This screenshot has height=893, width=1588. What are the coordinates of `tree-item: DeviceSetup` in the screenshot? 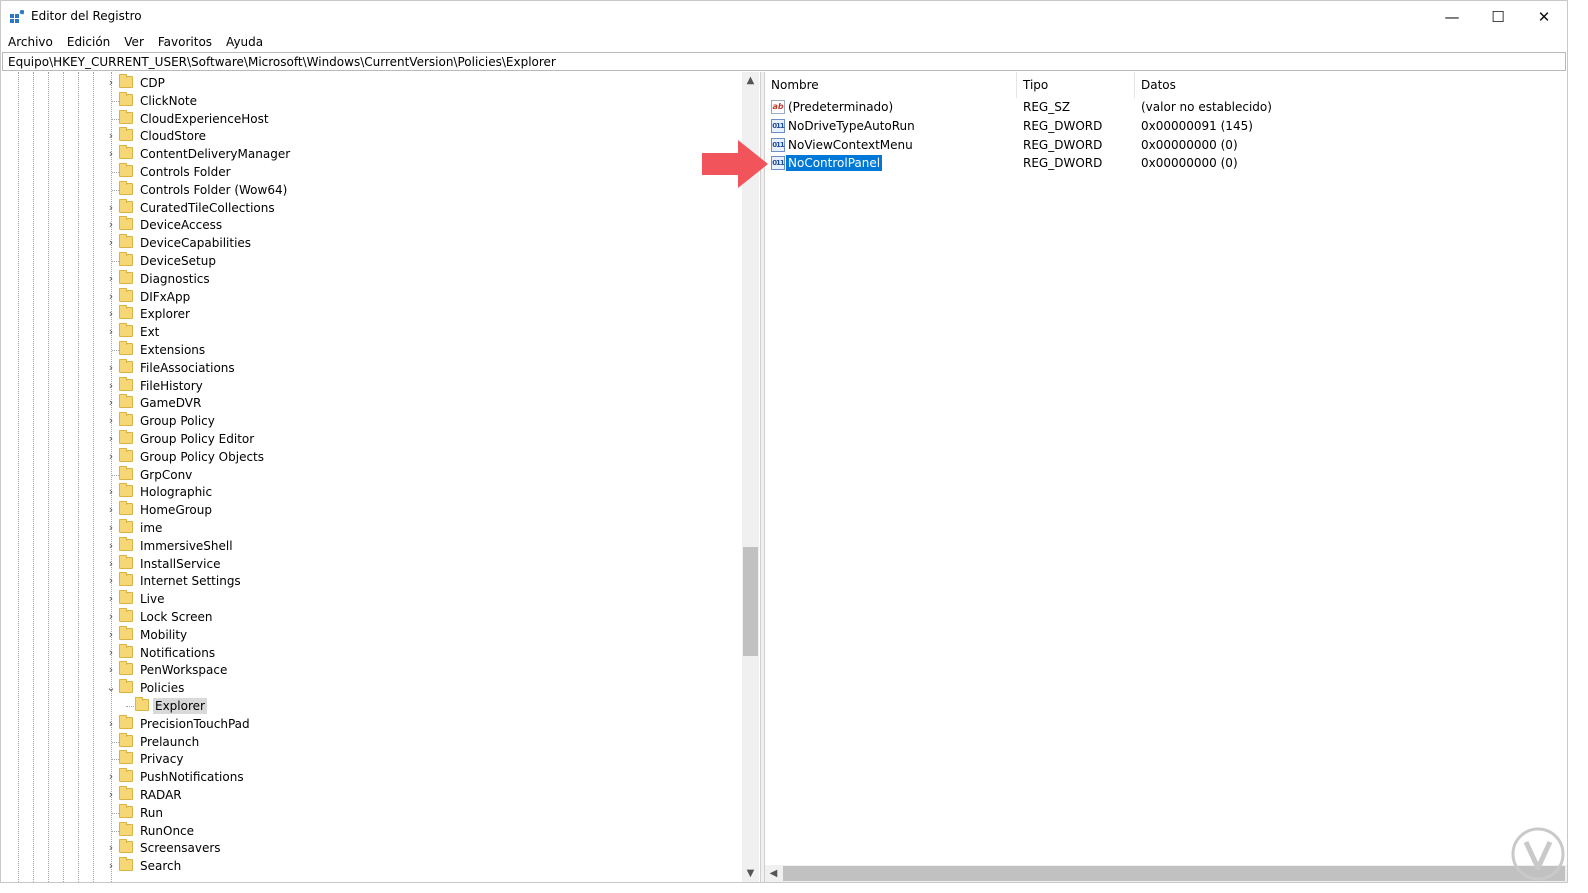 It's located at (372, 261).